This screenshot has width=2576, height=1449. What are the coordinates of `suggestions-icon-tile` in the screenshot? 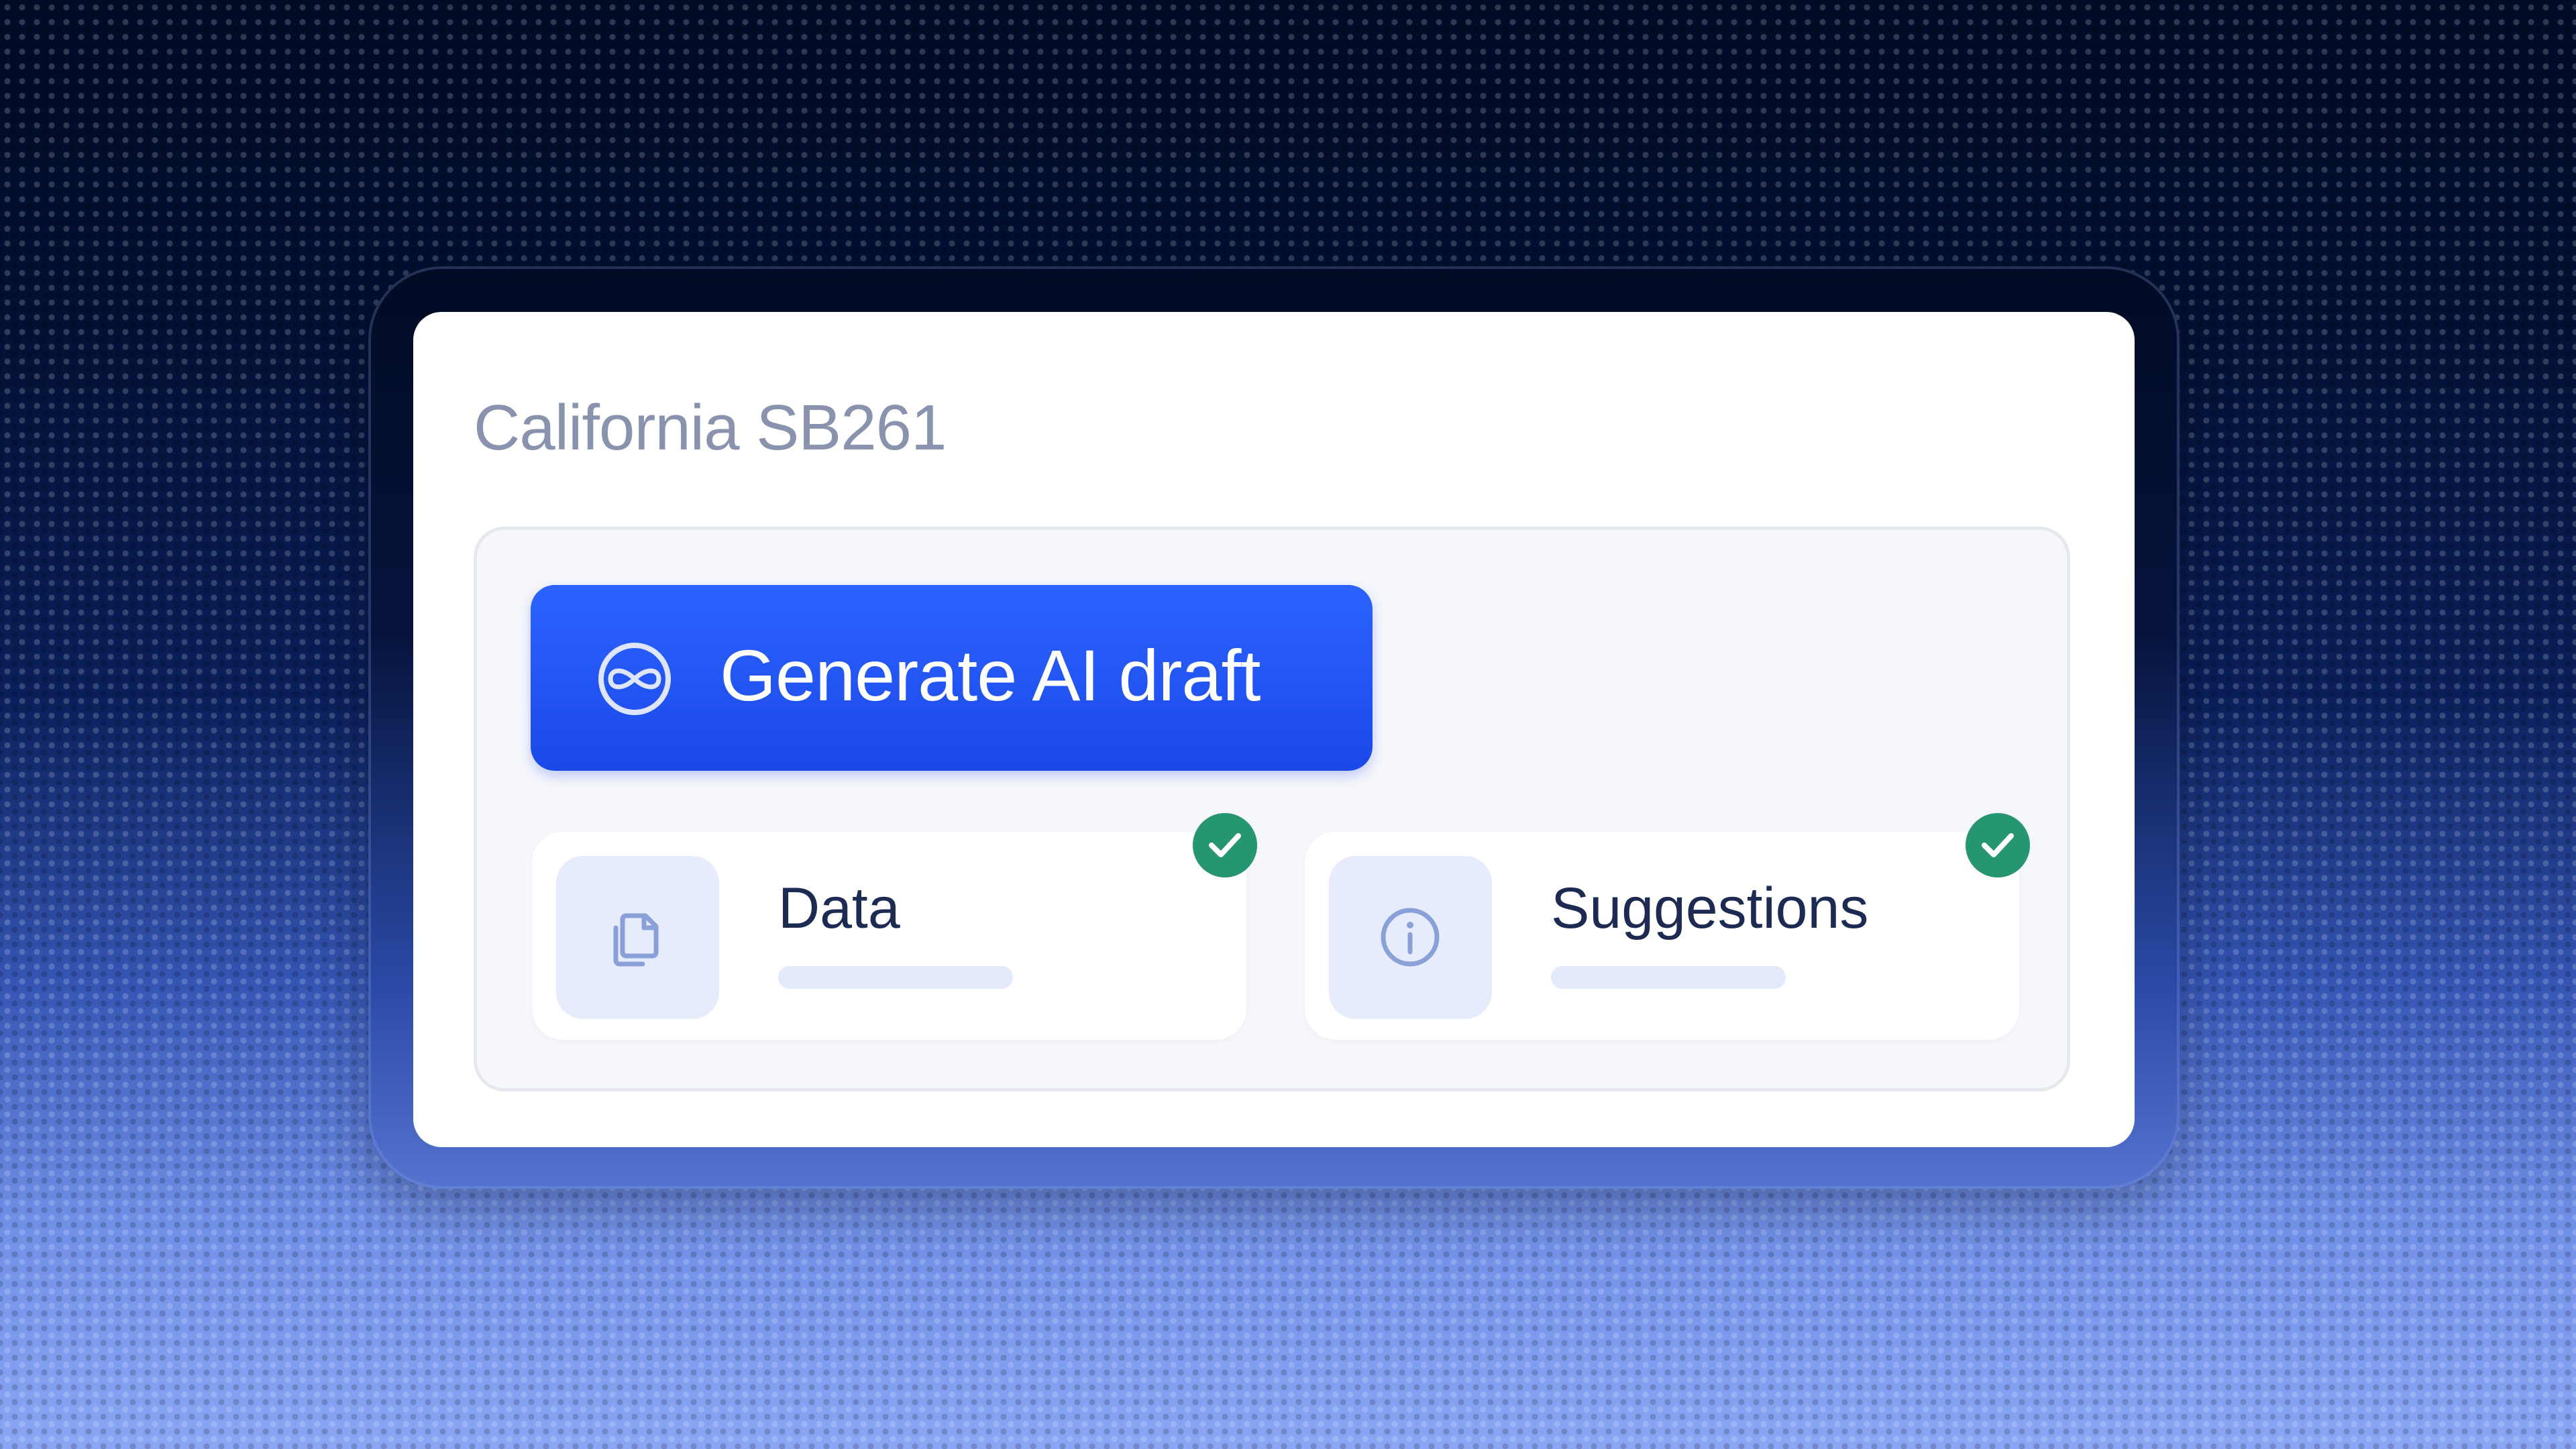 It's located at (1410, 937).